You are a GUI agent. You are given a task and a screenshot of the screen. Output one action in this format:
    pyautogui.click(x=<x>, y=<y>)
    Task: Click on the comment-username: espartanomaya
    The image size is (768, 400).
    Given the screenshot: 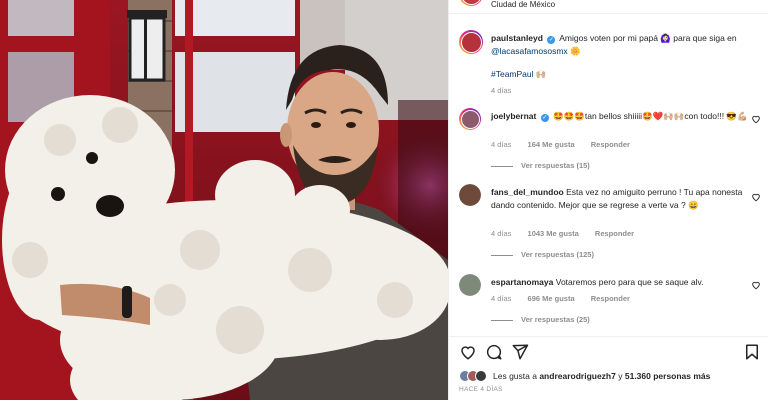 What is the action you would take?
    pyautogui.click(x=522, y=282)
    